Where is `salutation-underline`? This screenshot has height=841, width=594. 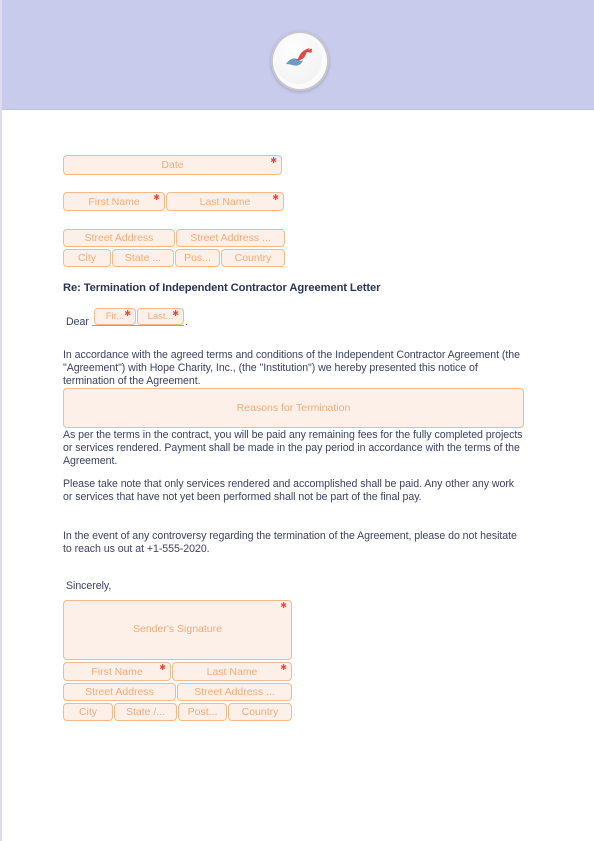 salutation-underline is located at coordinates (138, 325).